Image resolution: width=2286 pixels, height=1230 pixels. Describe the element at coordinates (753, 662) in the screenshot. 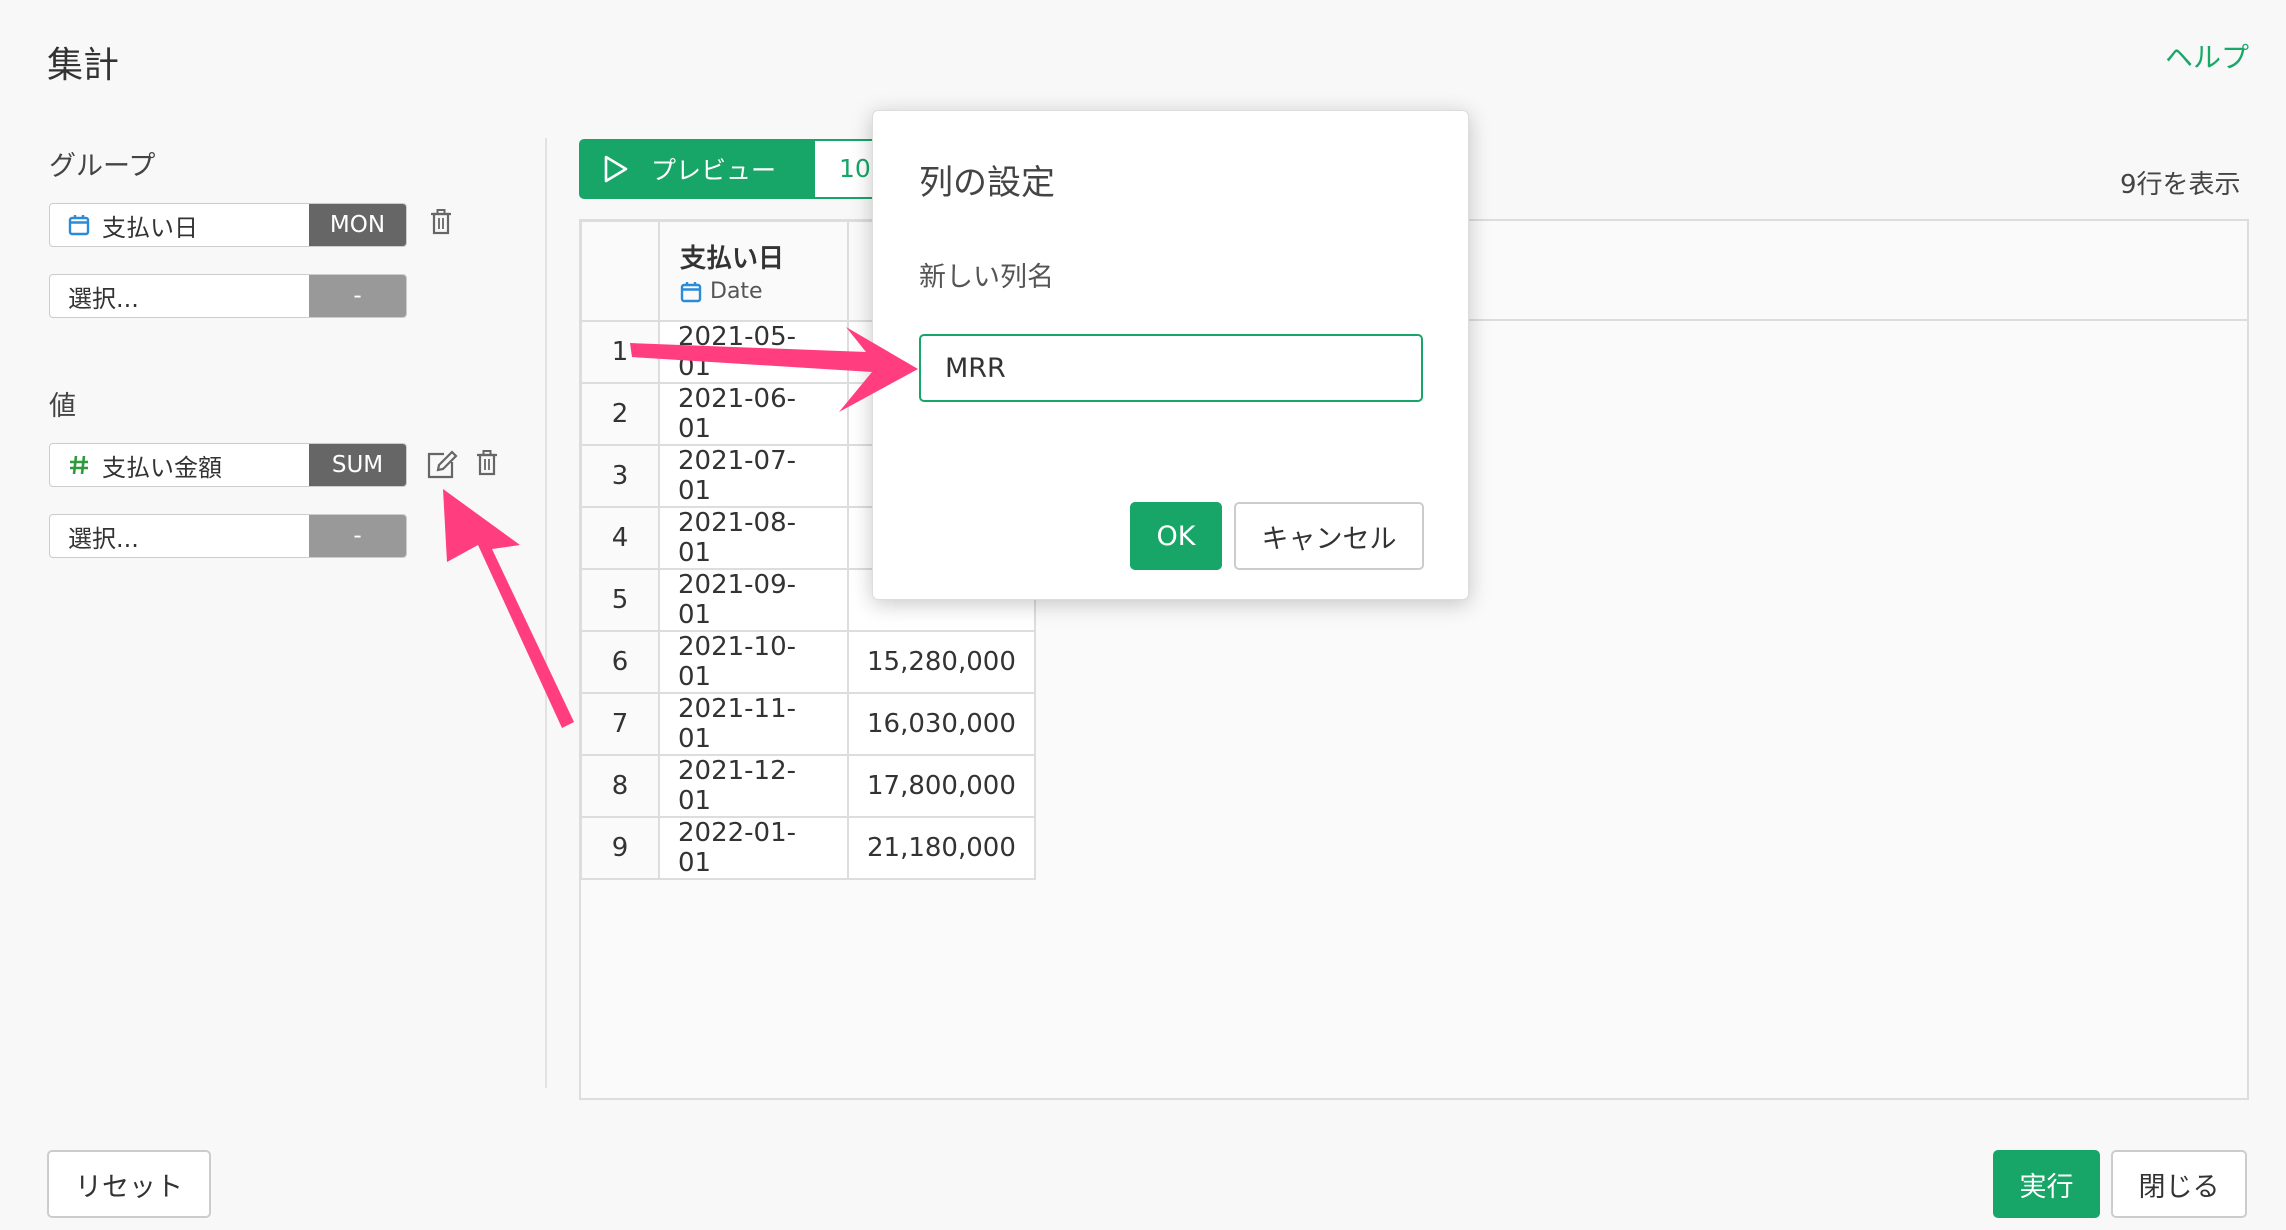

I see `cell-date: 2021-10-01` at that location.